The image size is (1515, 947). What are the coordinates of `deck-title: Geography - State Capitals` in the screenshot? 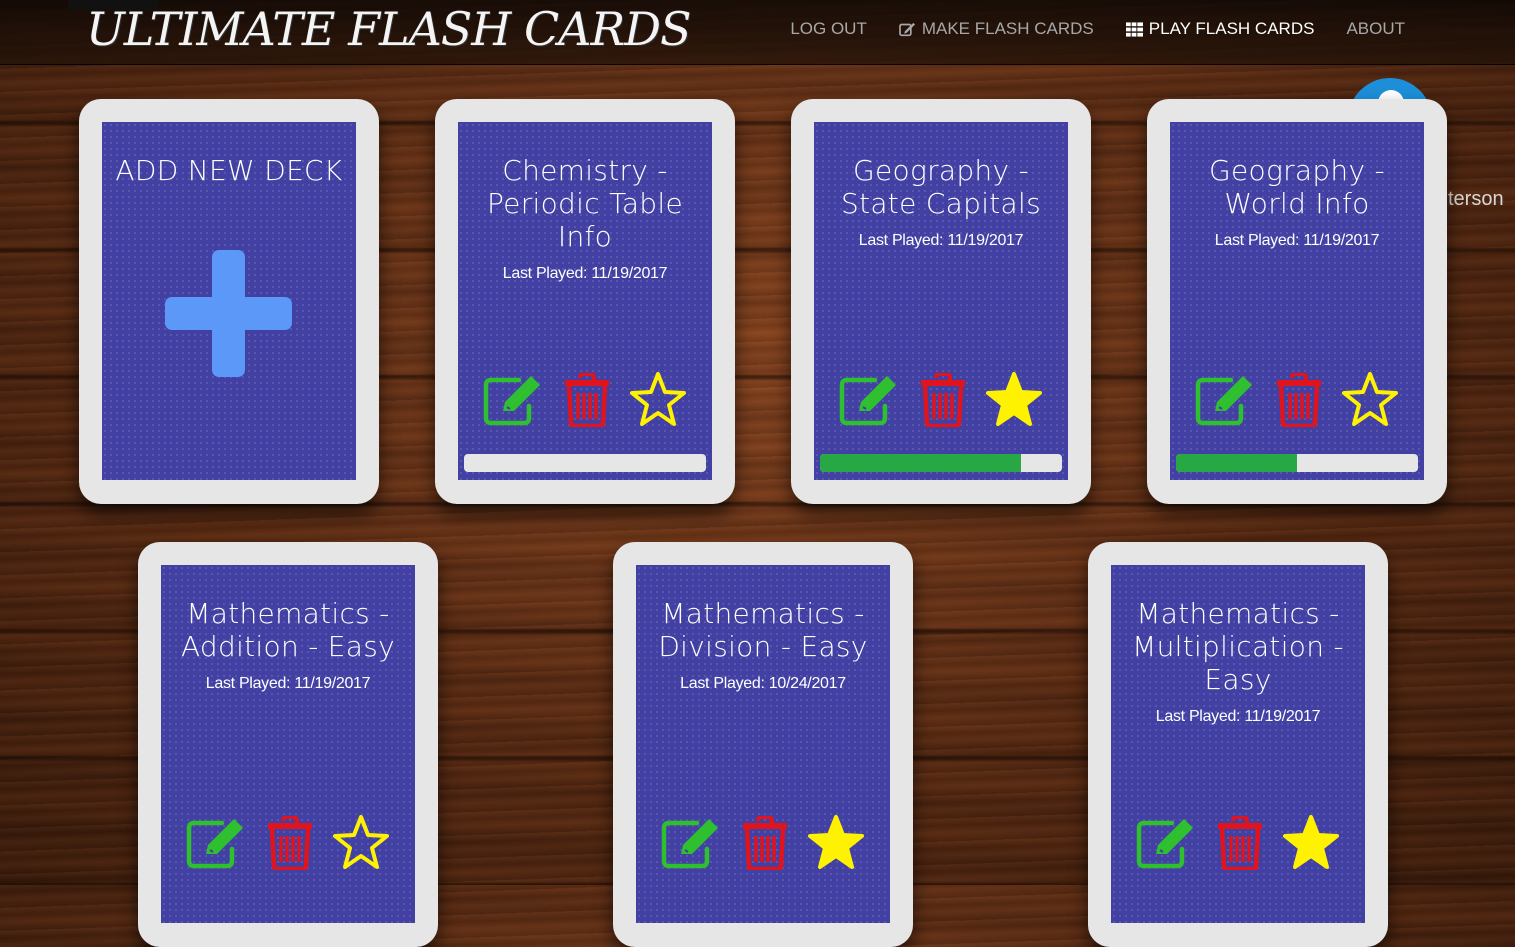 It's located at (941, 187).